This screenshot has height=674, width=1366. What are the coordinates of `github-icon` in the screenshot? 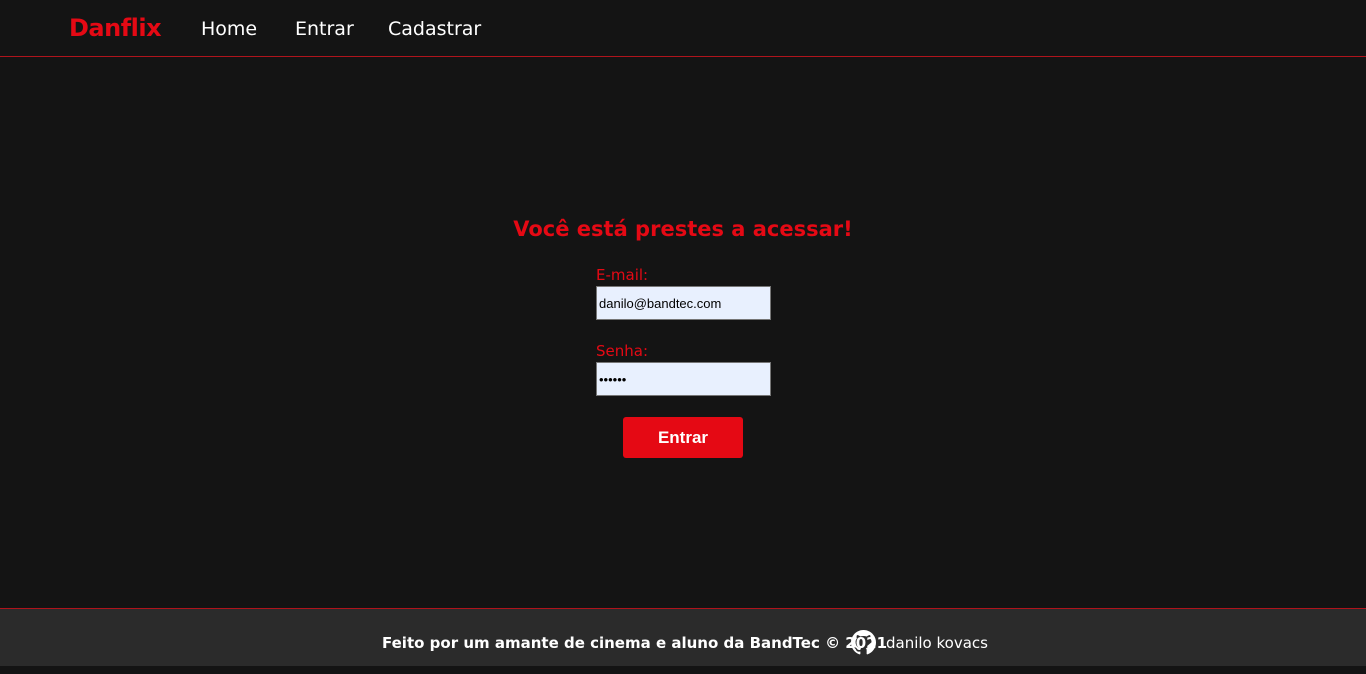 It's located at (863, 642).